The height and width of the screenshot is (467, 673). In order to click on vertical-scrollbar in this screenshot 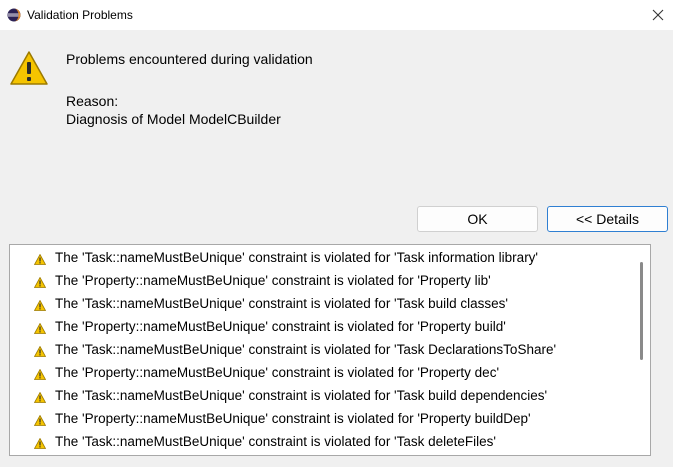, I will do `click(642, 350)`.